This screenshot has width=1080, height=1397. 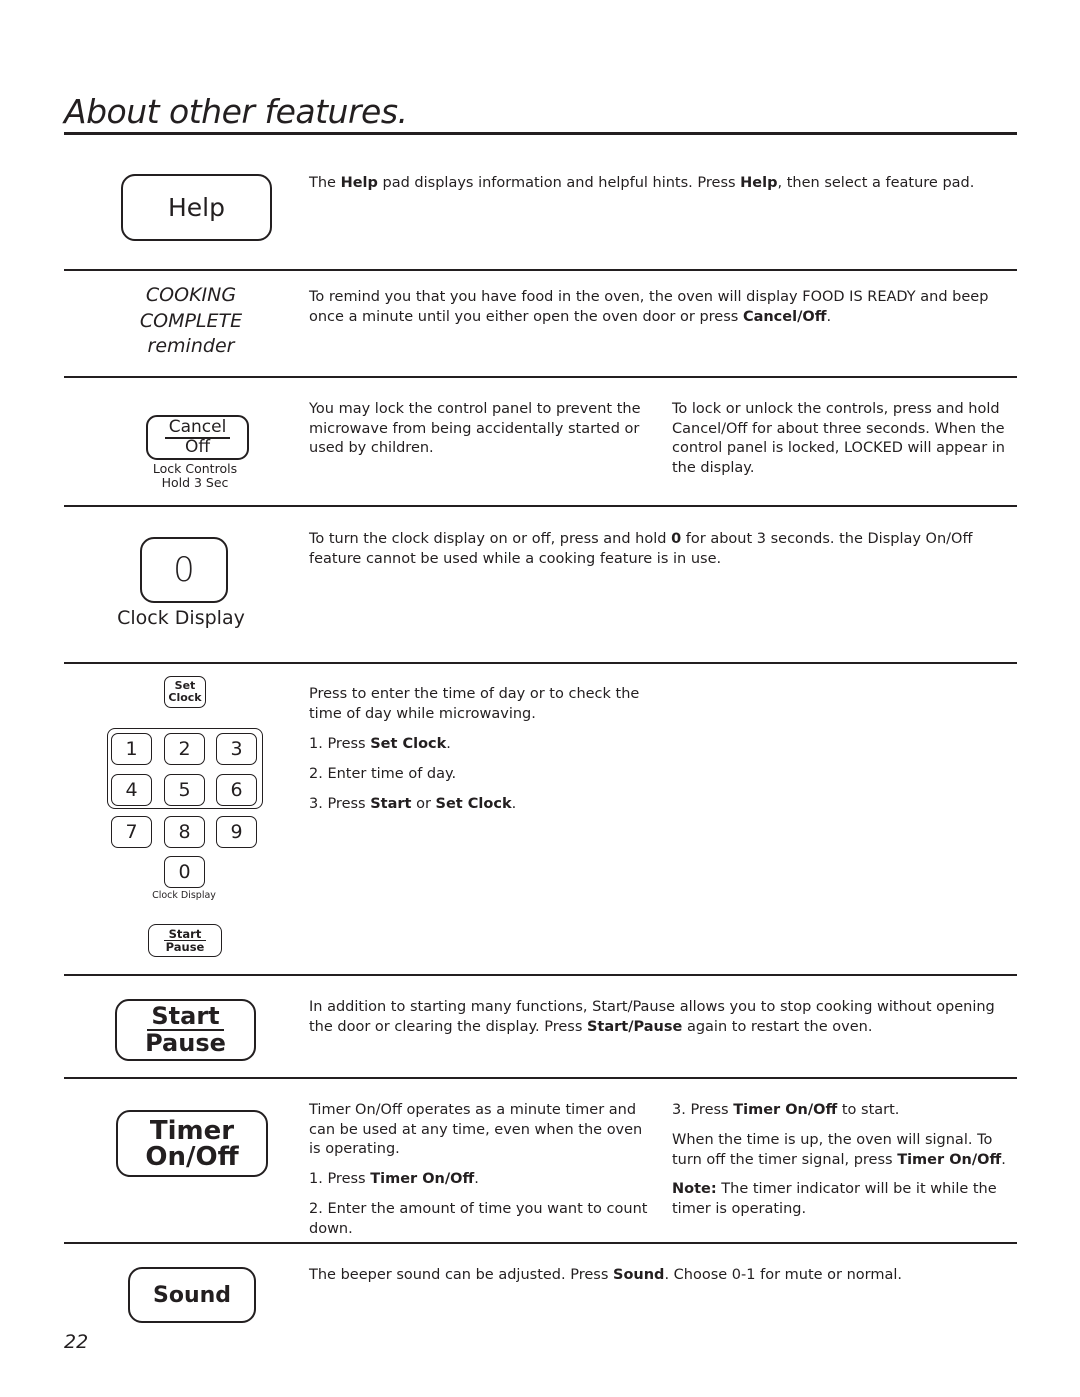 I want to click on pad-line: Start, so click(x=185, y=1017).